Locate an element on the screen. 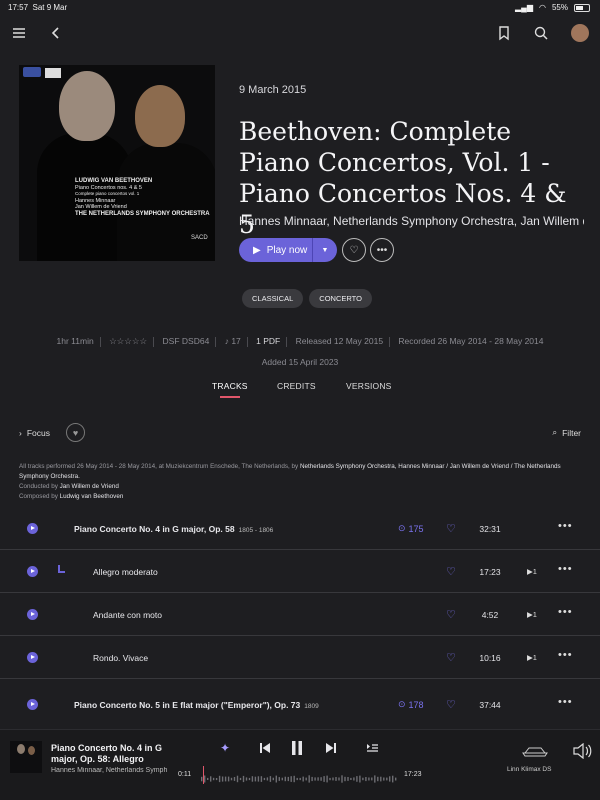 The height and width of the screenshot is (800, 600). track-name: Allegro moderato is located at coordinates (125, 572).